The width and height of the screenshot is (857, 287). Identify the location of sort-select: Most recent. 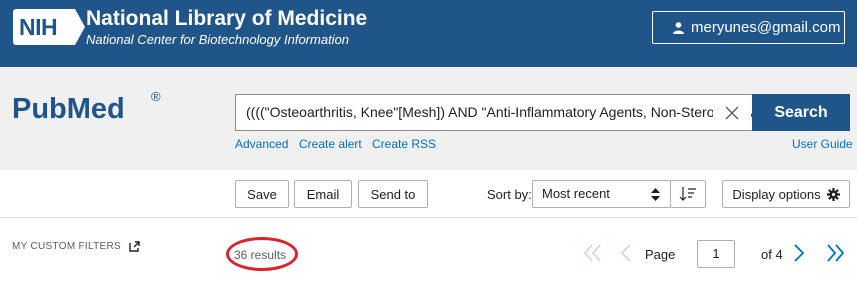
(601, 194).